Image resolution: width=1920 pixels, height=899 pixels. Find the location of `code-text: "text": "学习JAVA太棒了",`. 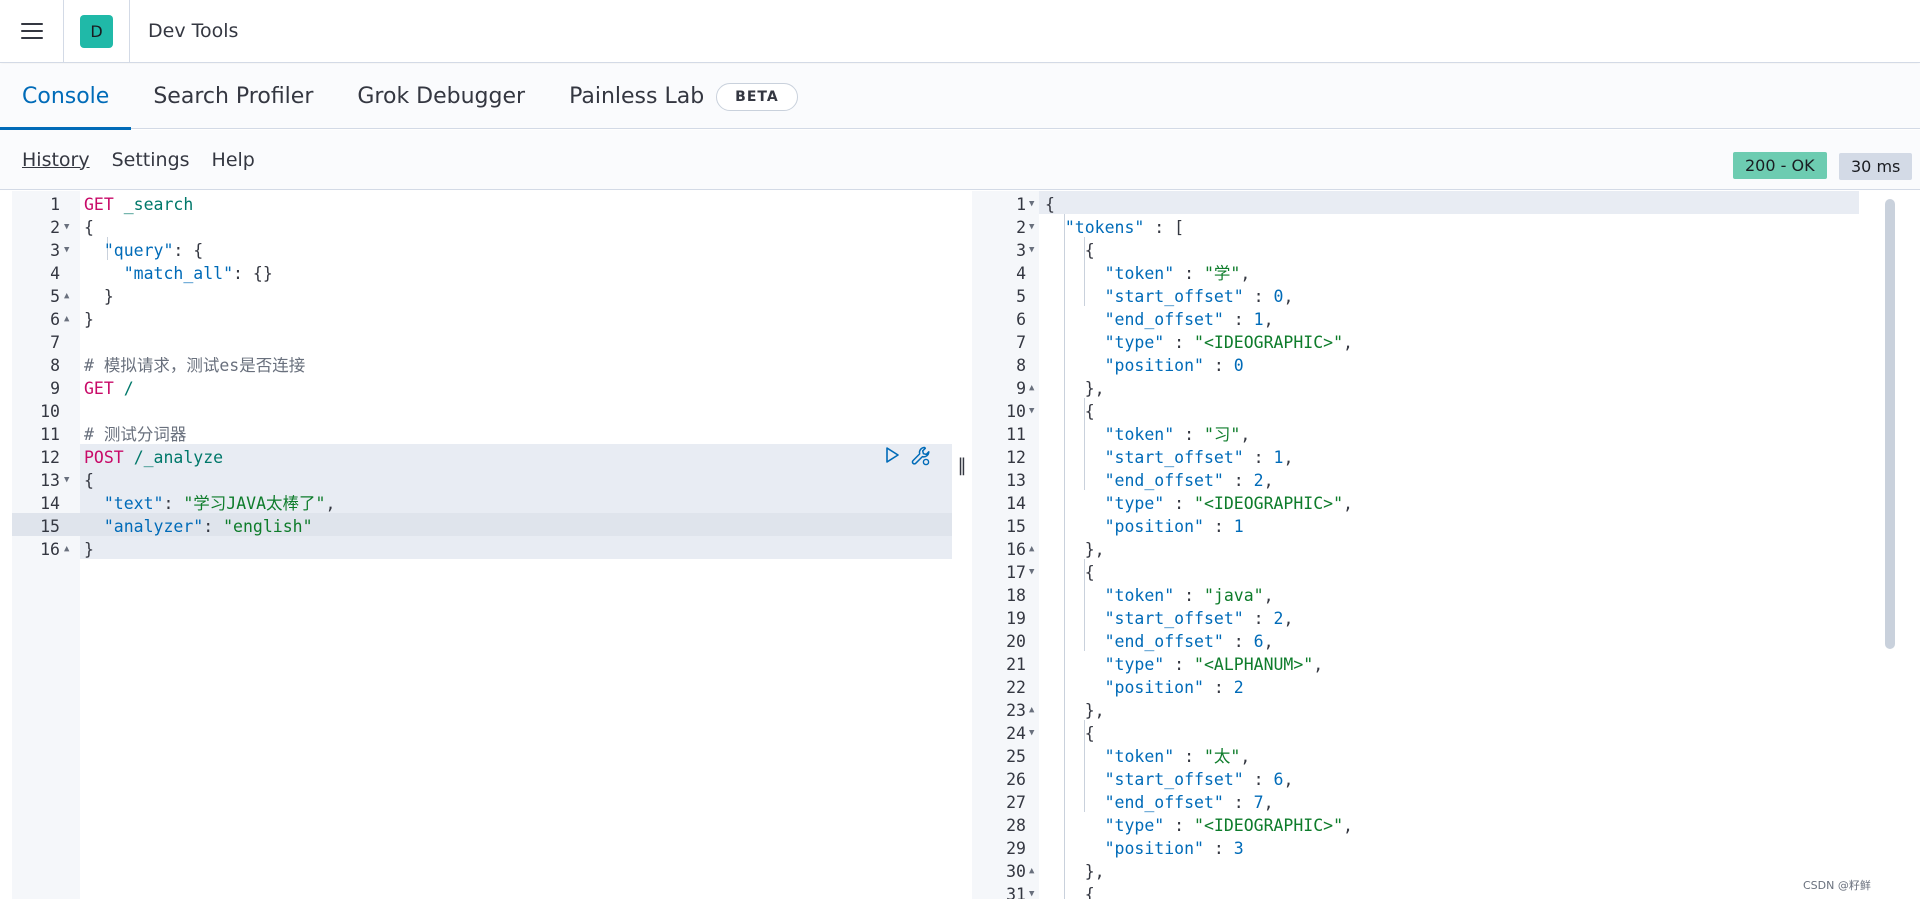

code-text: "text": "学习JAVA太棒了", is located at coordinates (219, 503).